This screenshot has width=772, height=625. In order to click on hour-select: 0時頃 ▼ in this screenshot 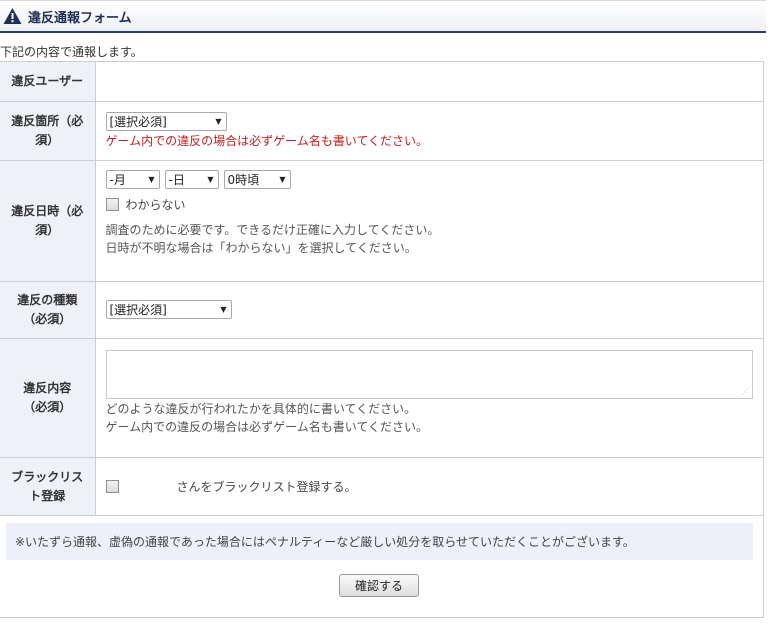, I will do `click(257, 179)`.